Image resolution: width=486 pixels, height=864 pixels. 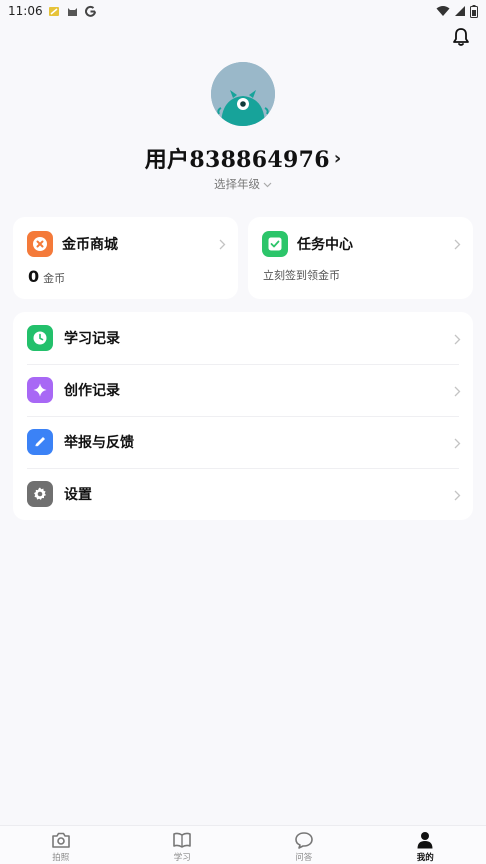 What do you see at coordinates (92, 391) in the screenshot?
I see `menu-item-label: 创作记录` at bounding box center [92, 391].